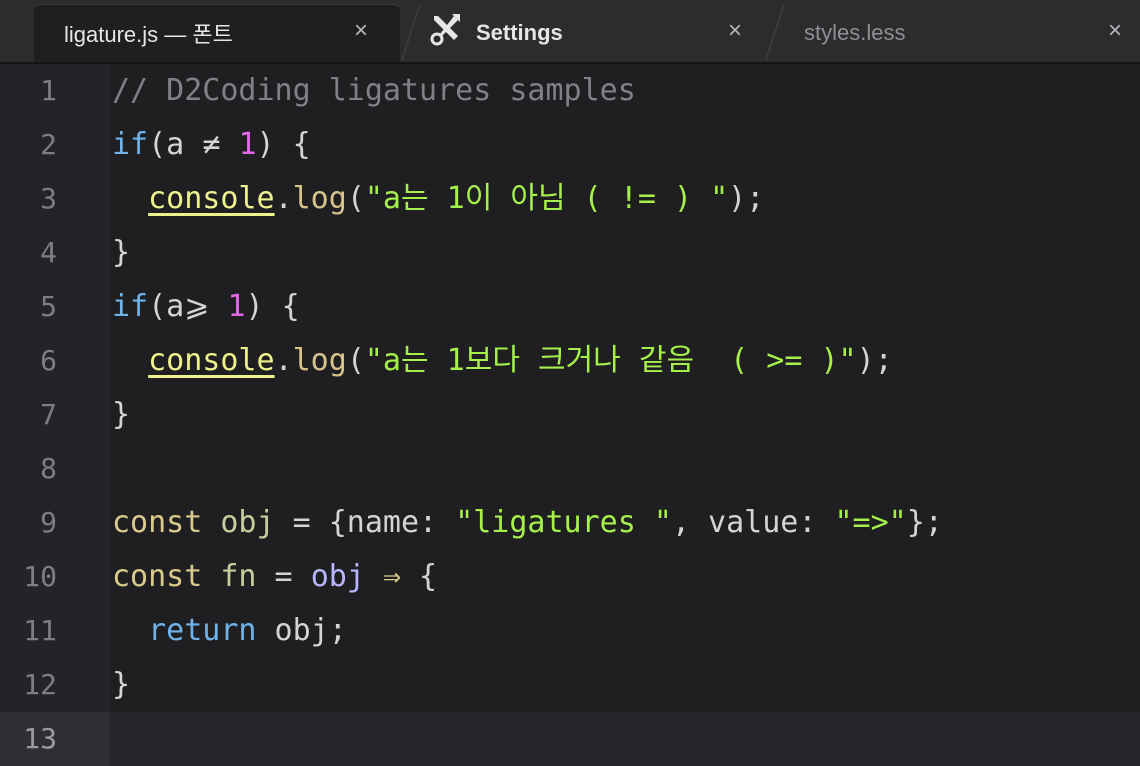 The width and height of the screenshot is (1140, 766). I want to click on tab-settings: Settings ×, so click(589, 33).